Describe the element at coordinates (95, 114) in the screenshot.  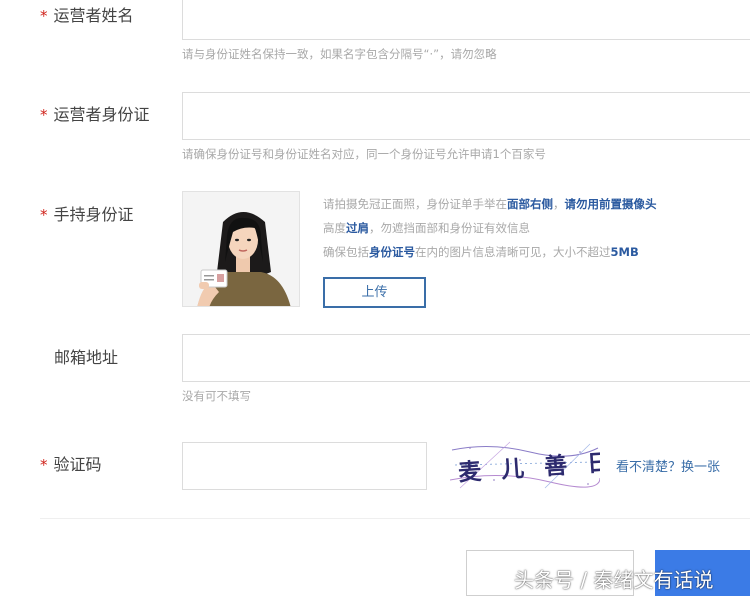
I see `id-card-label: * 运营者身份证` at that location.